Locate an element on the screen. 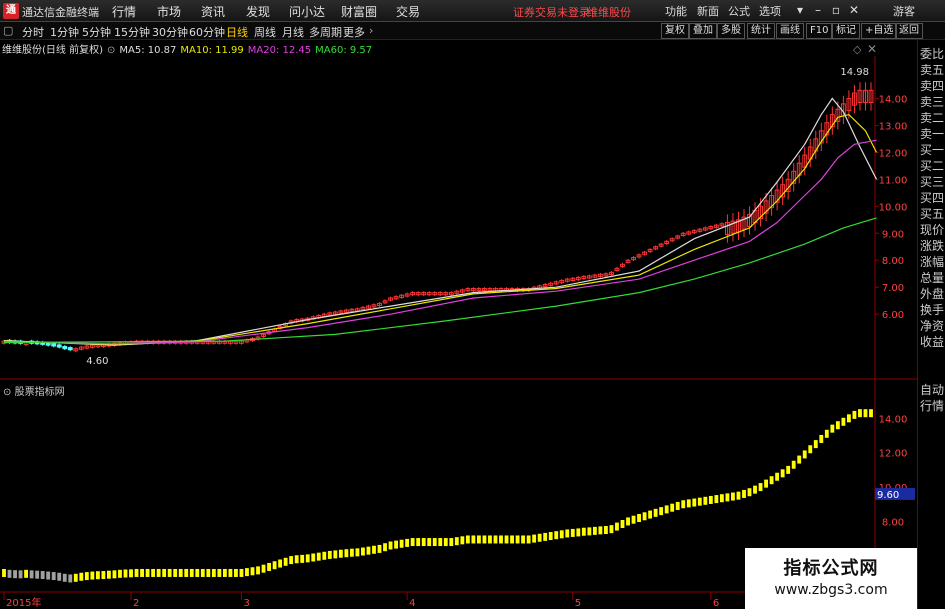 The width and height of the screenshot is (945, 609). quote-field-2: 卖四 is located at coordinates (932, 86).